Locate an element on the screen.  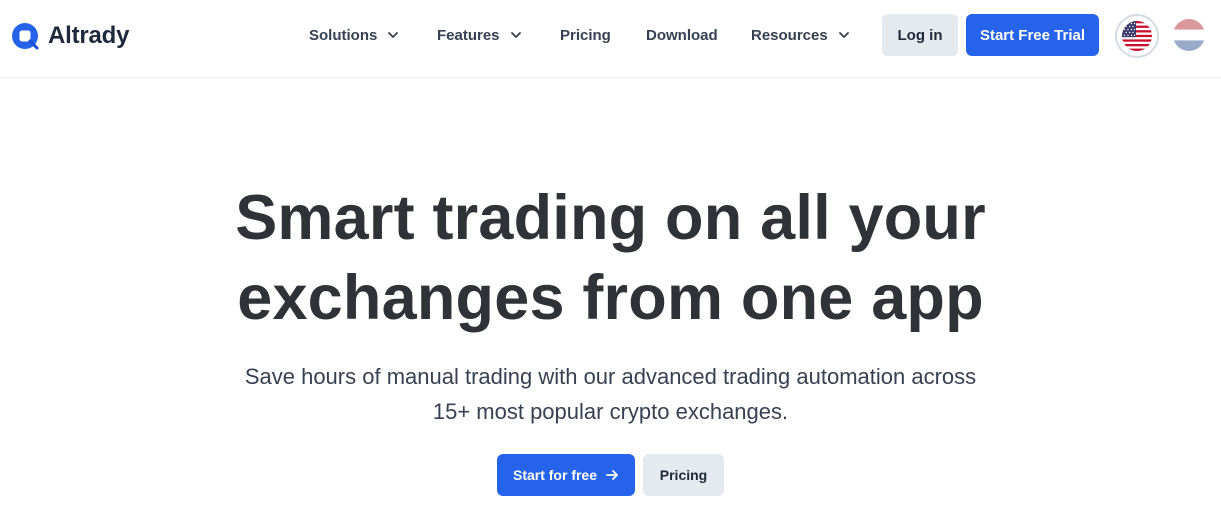
nav-download: Download is located at coordinates (682, 35).